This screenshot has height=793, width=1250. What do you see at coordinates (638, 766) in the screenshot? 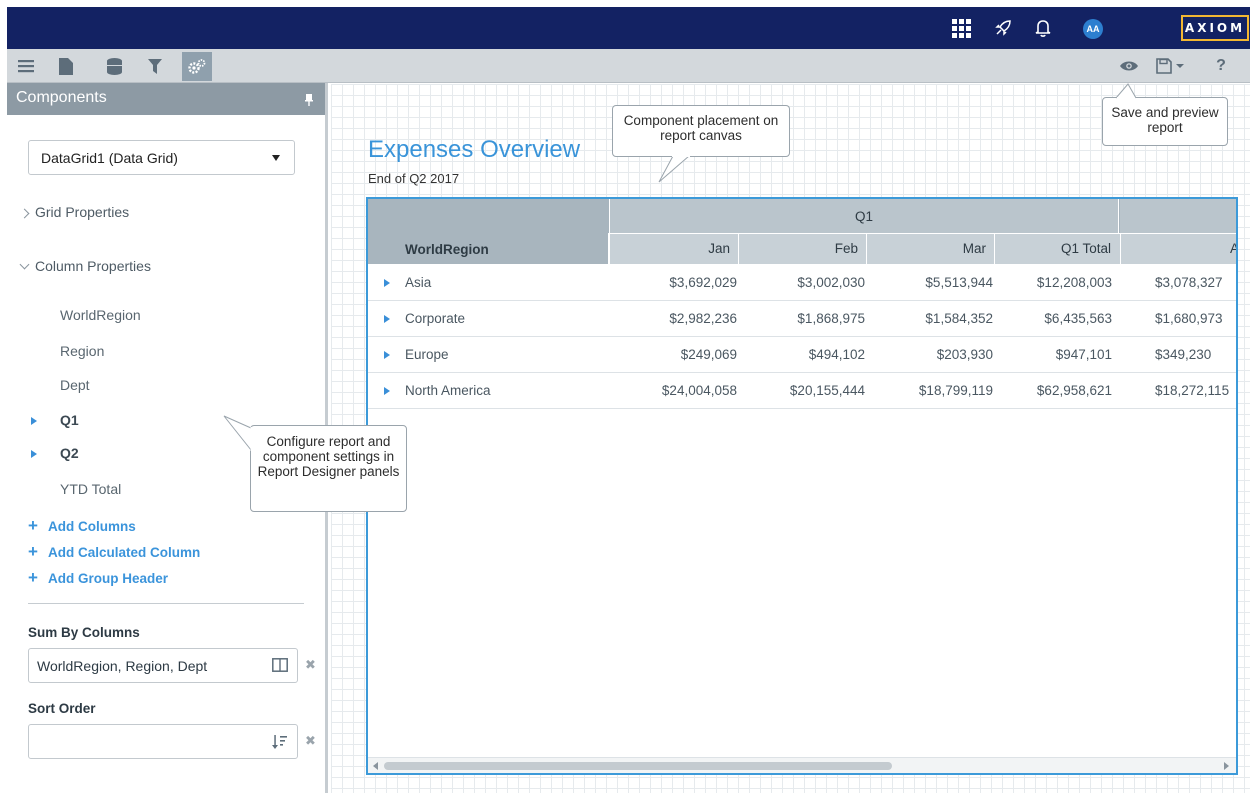
I see `scrollbar-thumb` at bounding box center [638, 766].